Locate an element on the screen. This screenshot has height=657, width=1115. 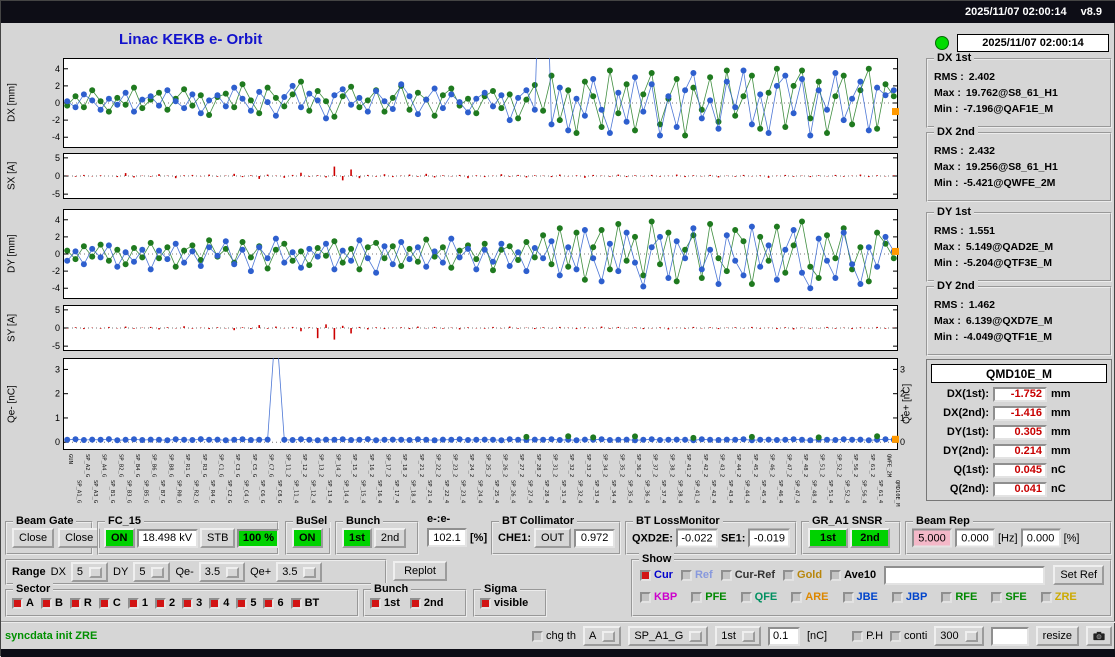
sy-plot: -5 0 5 is located at coordinates (476, 328).